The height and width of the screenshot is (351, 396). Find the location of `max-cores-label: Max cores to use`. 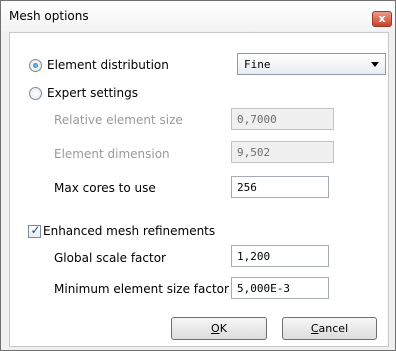

max-cores-label: Max cores to use is located at coordinates (105, 188).